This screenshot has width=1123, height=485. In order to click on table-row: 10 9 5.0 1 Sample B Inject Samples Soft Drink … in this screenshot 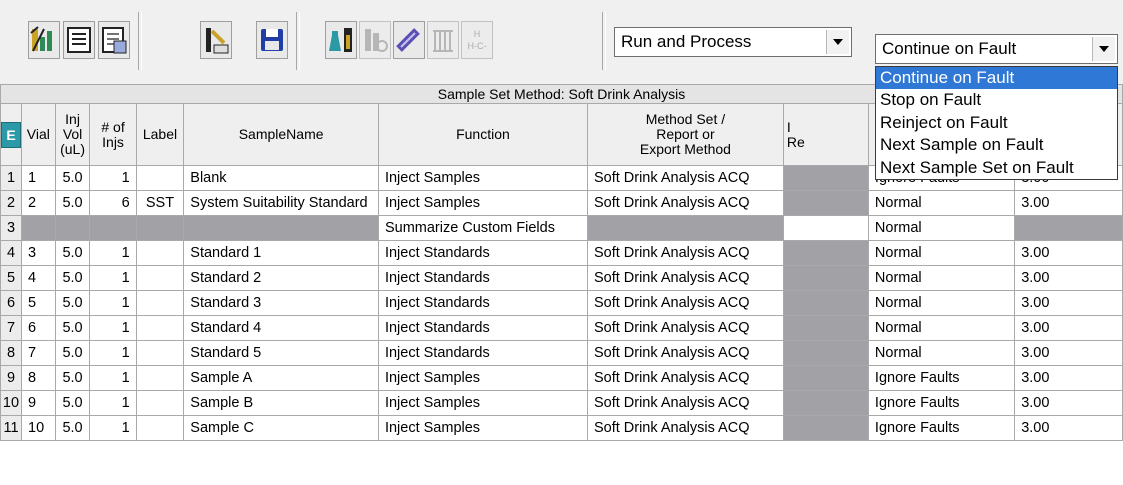, I will do `click(561, 403)`.